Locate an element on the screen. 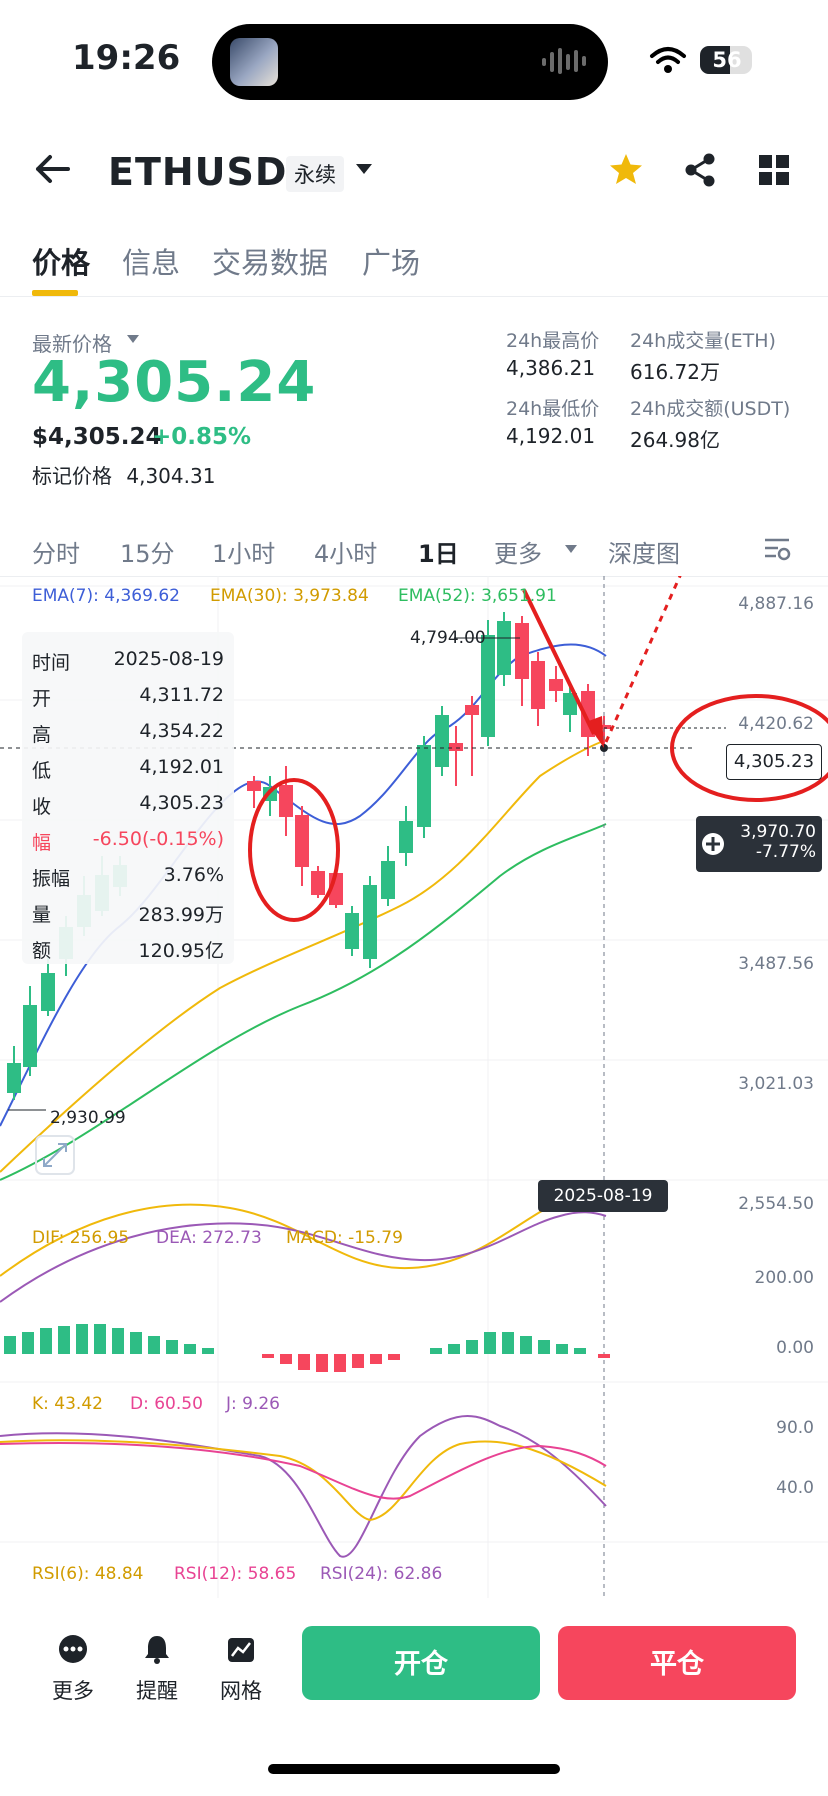  amount-24h-value: 264.98亿 is located at coordinates (675, 440).